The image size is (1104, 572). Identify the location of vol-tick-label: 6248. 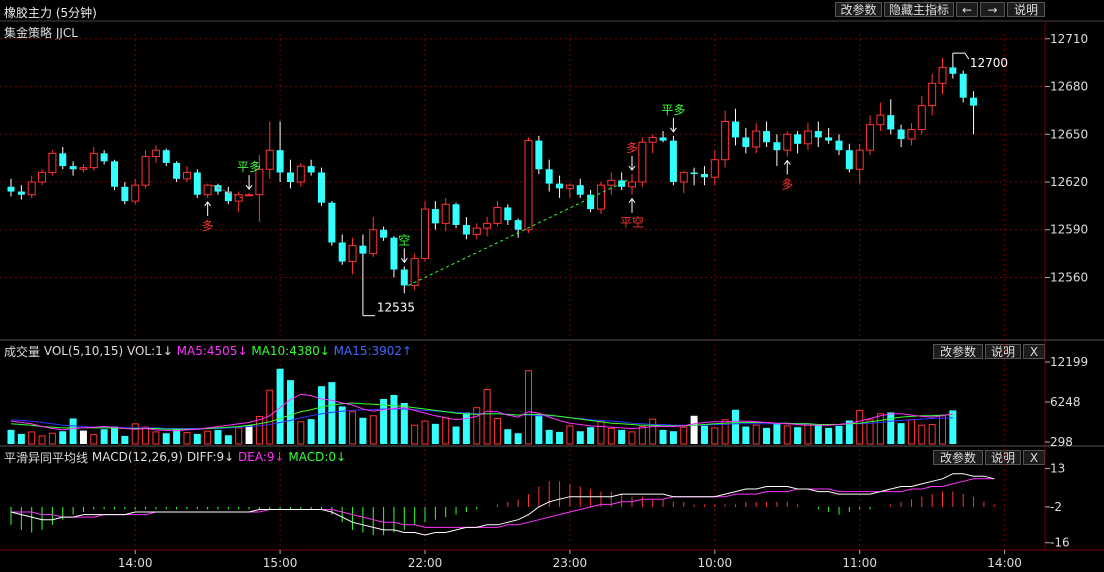
(1065, 402).